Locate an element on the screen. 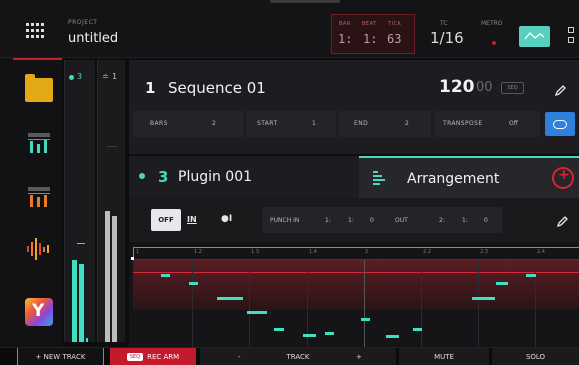 The width and height of the screenshot is (579, 365). pad-mixer-icon is located at coordinates (39, 197).